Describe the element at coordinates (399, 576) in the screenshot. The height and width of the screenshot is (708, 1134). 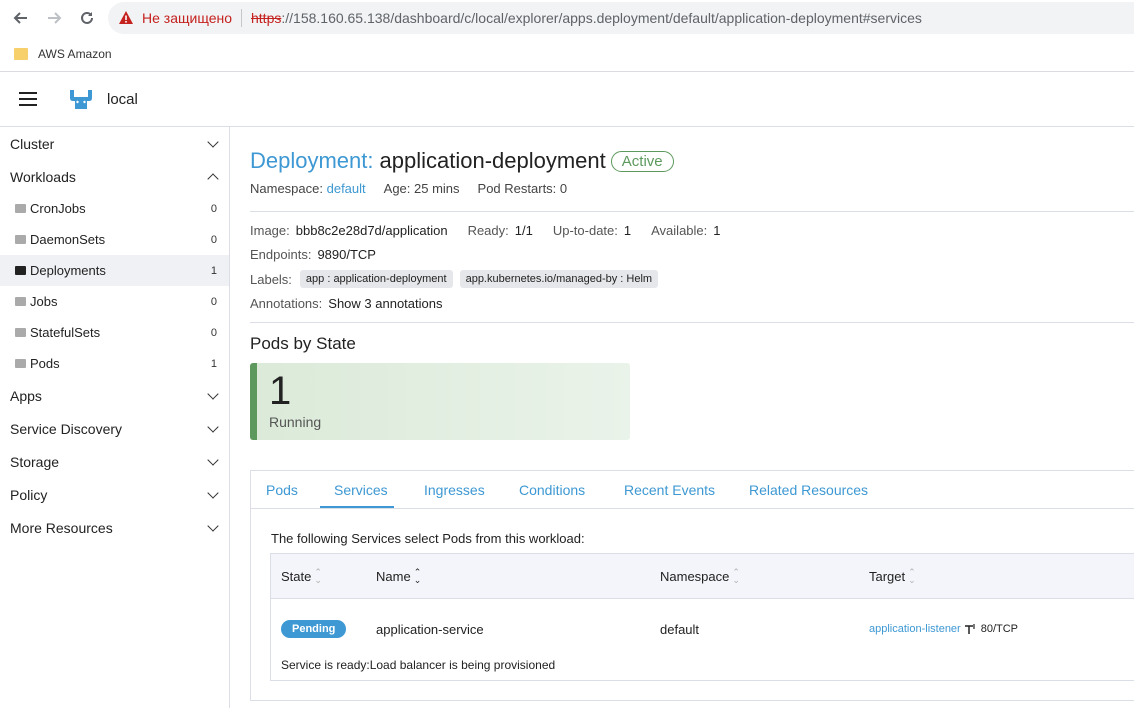
I see `header-name: Name ⌃ ⌄` at that location.